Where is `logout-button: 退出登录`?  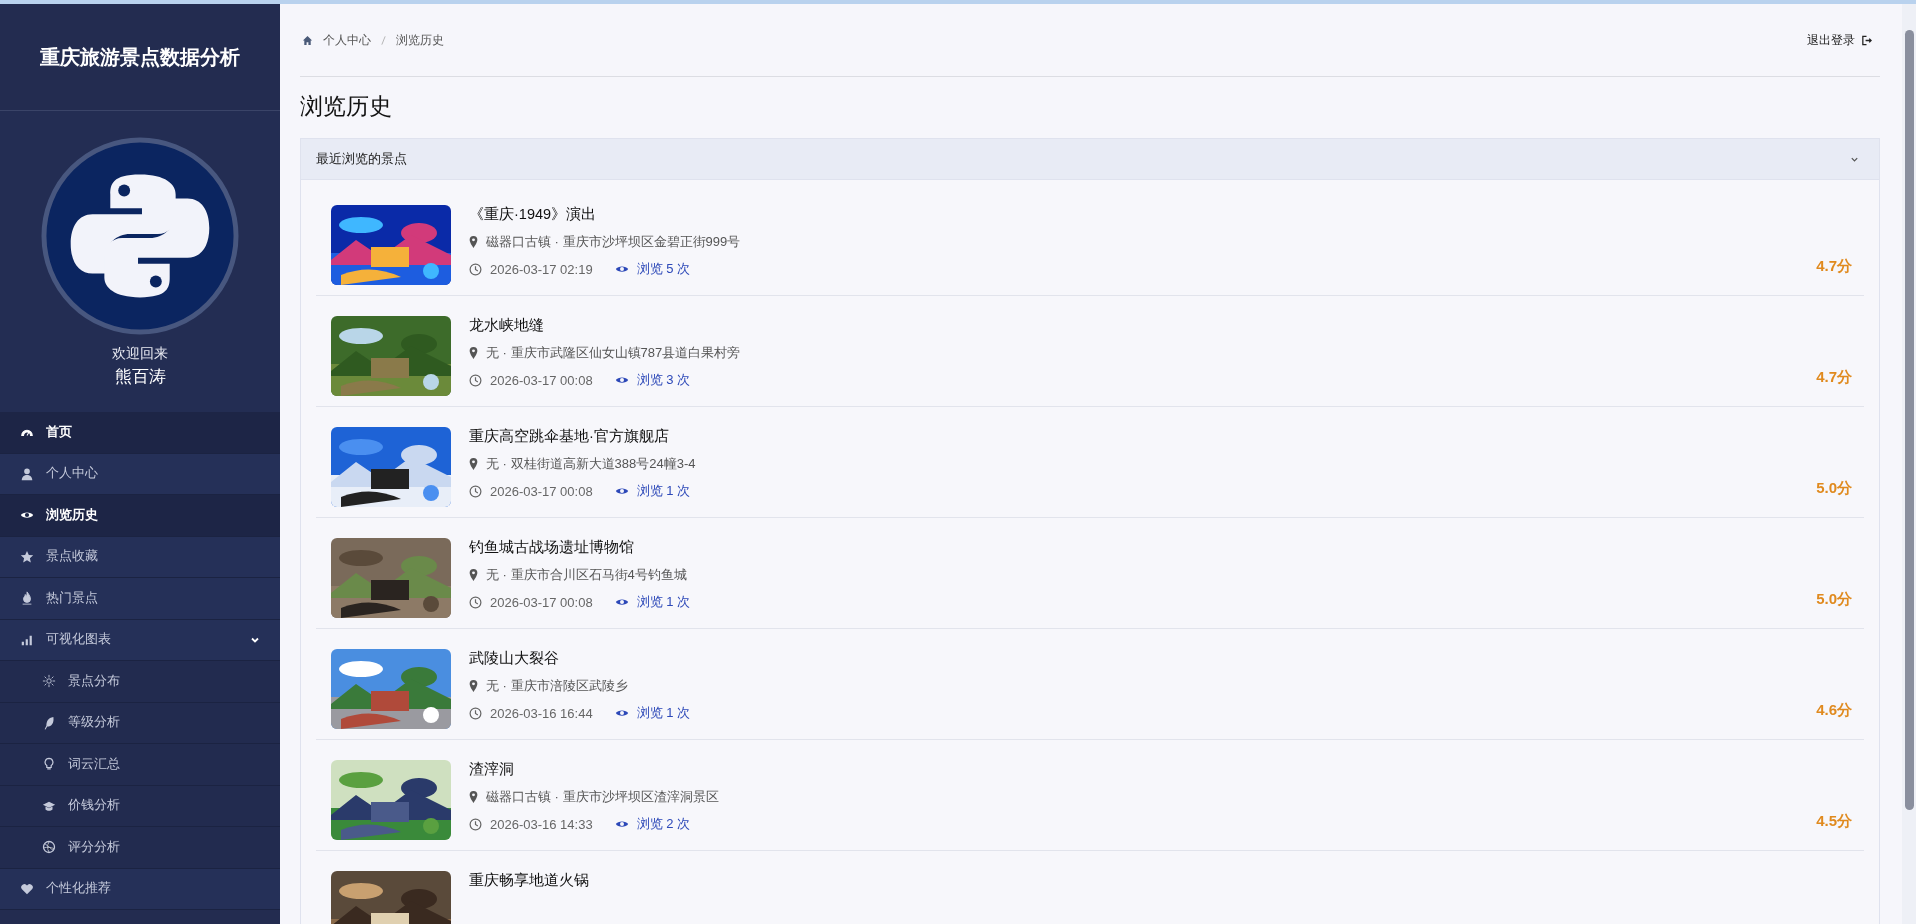
logout-button: 退出登录 is located at coordinates (1839, 40).